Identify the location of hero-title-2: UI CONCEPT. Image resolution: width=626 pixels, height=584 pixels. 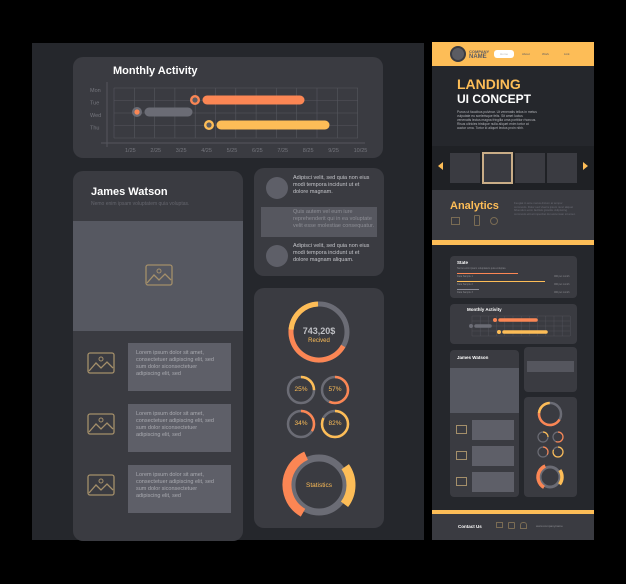
(494, 99).